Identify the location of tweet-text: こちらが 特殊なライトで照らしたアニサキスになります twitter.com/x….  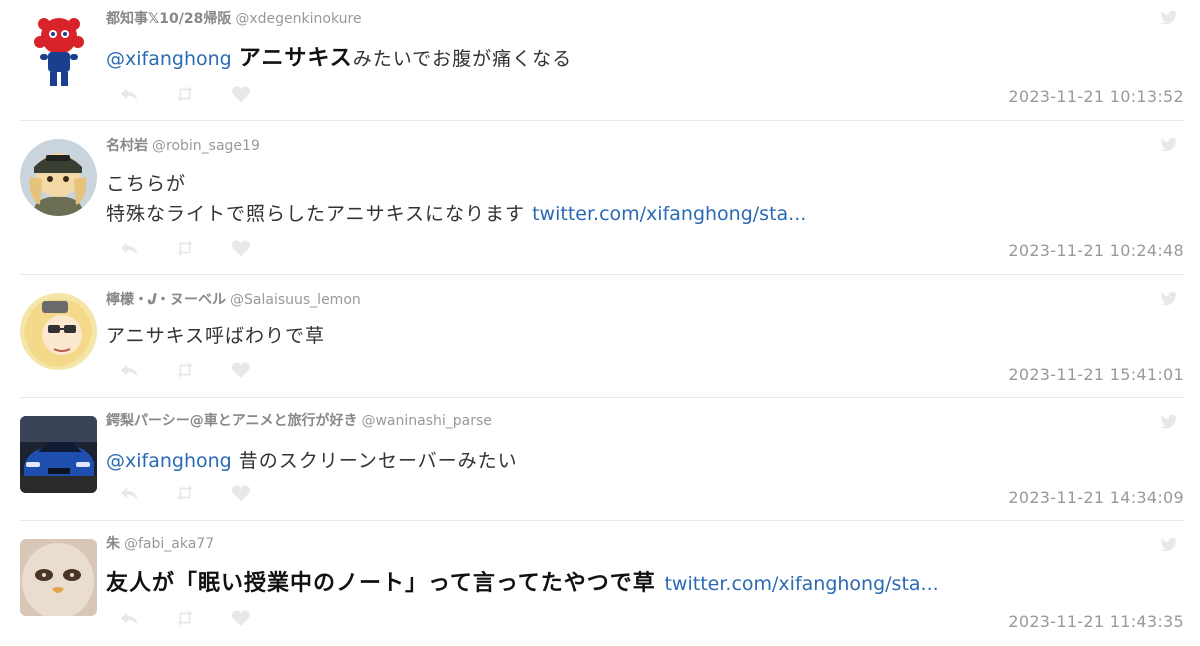
(615, 199).